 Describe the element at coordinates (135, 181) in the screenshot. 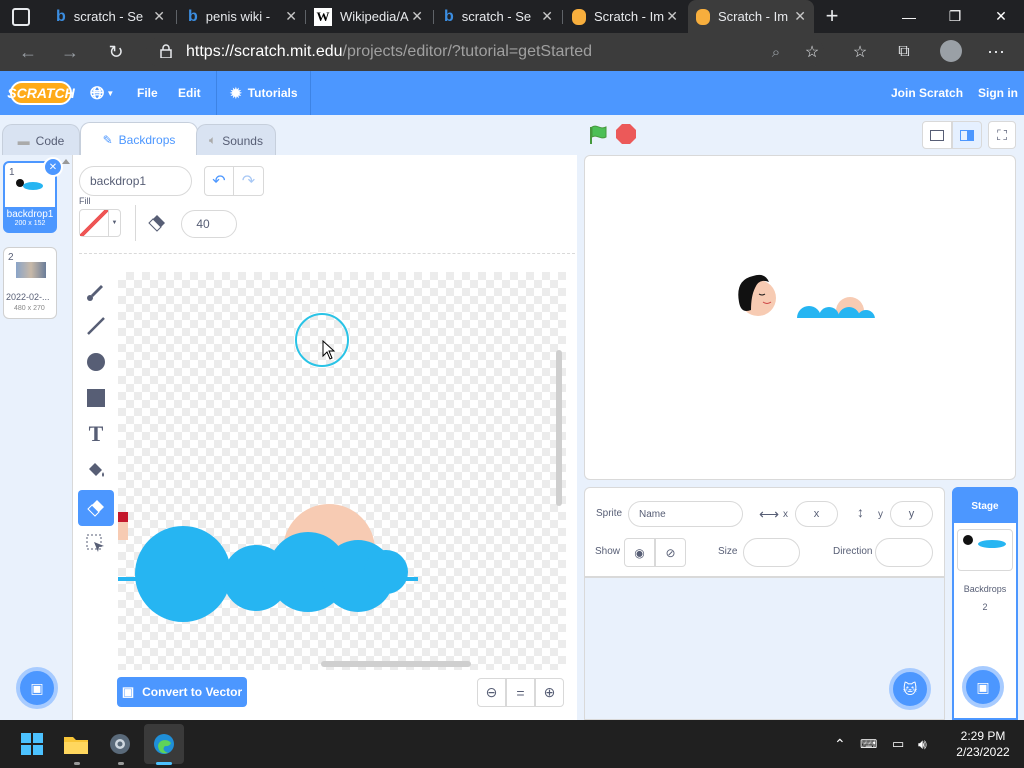

I see `costume-name-input: backdrop1` at that location.